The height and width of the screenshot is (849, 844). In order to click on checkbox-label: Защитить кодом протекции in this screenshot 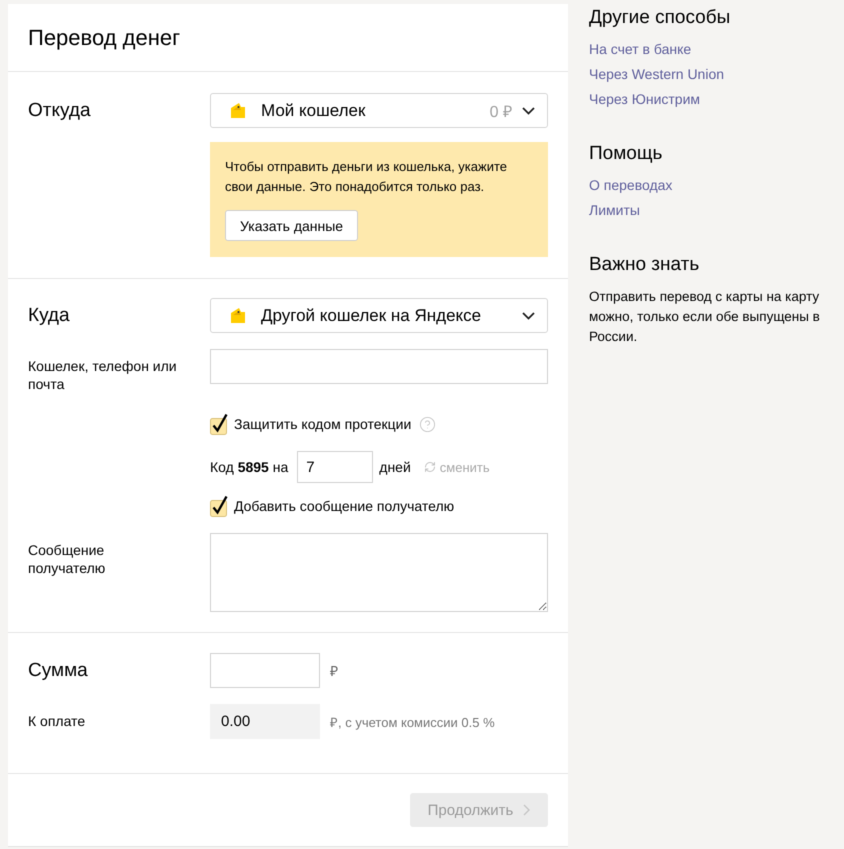, I will do `click(323, 424)`.